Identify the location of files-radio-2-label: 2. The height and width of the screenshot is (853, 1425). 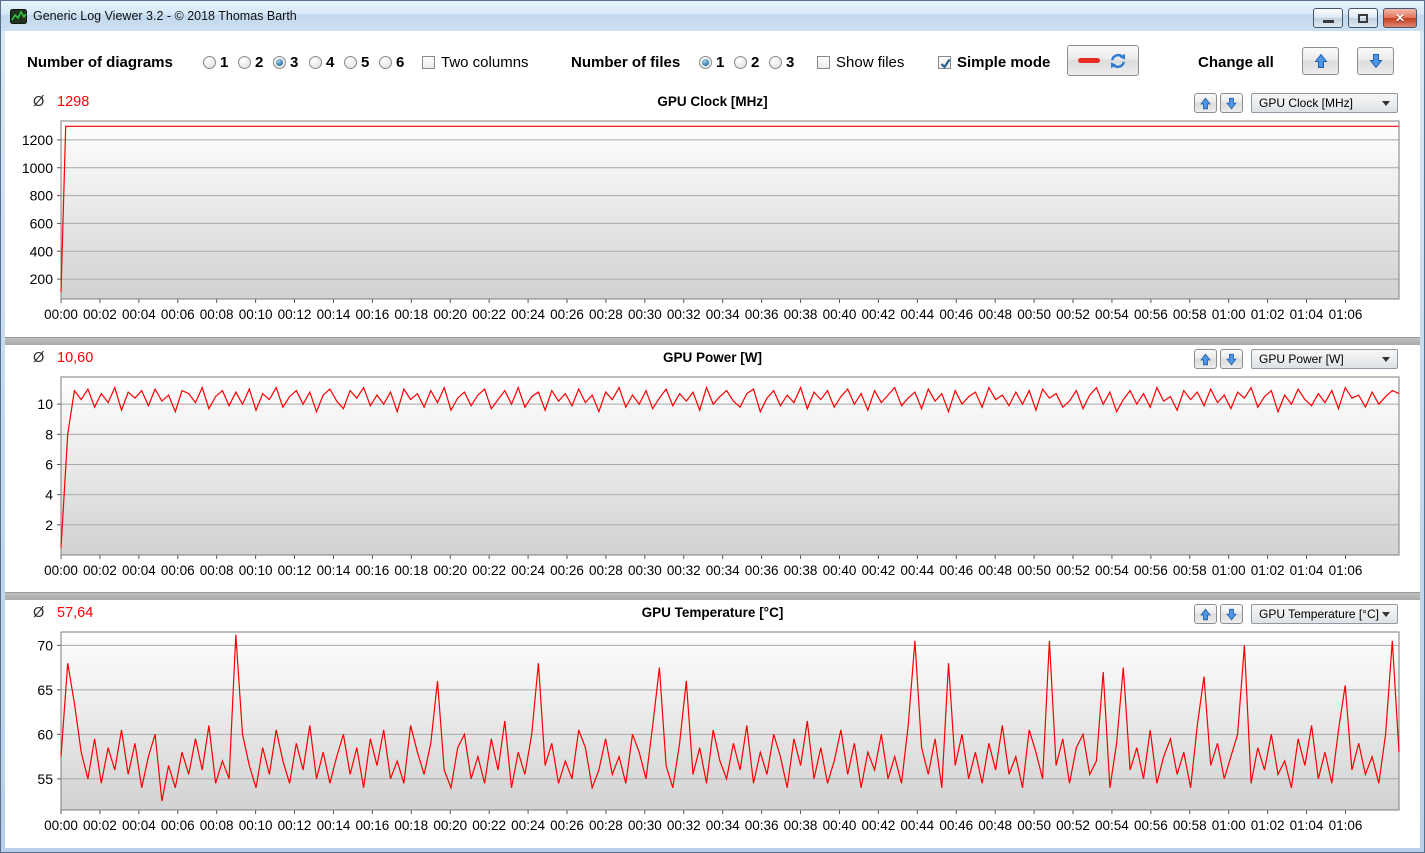
(755, 62).